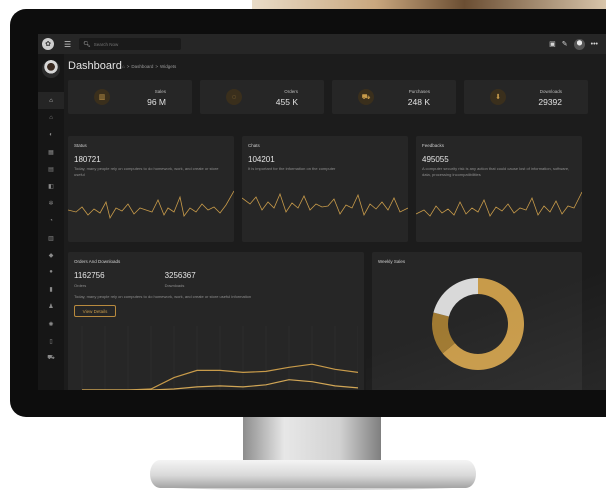 Image resolution: width=606 pixels, height=490 pixels. Describe the element at coordinates (51, 341) in the screenshot. I see `document-icon: ▯` at that location.